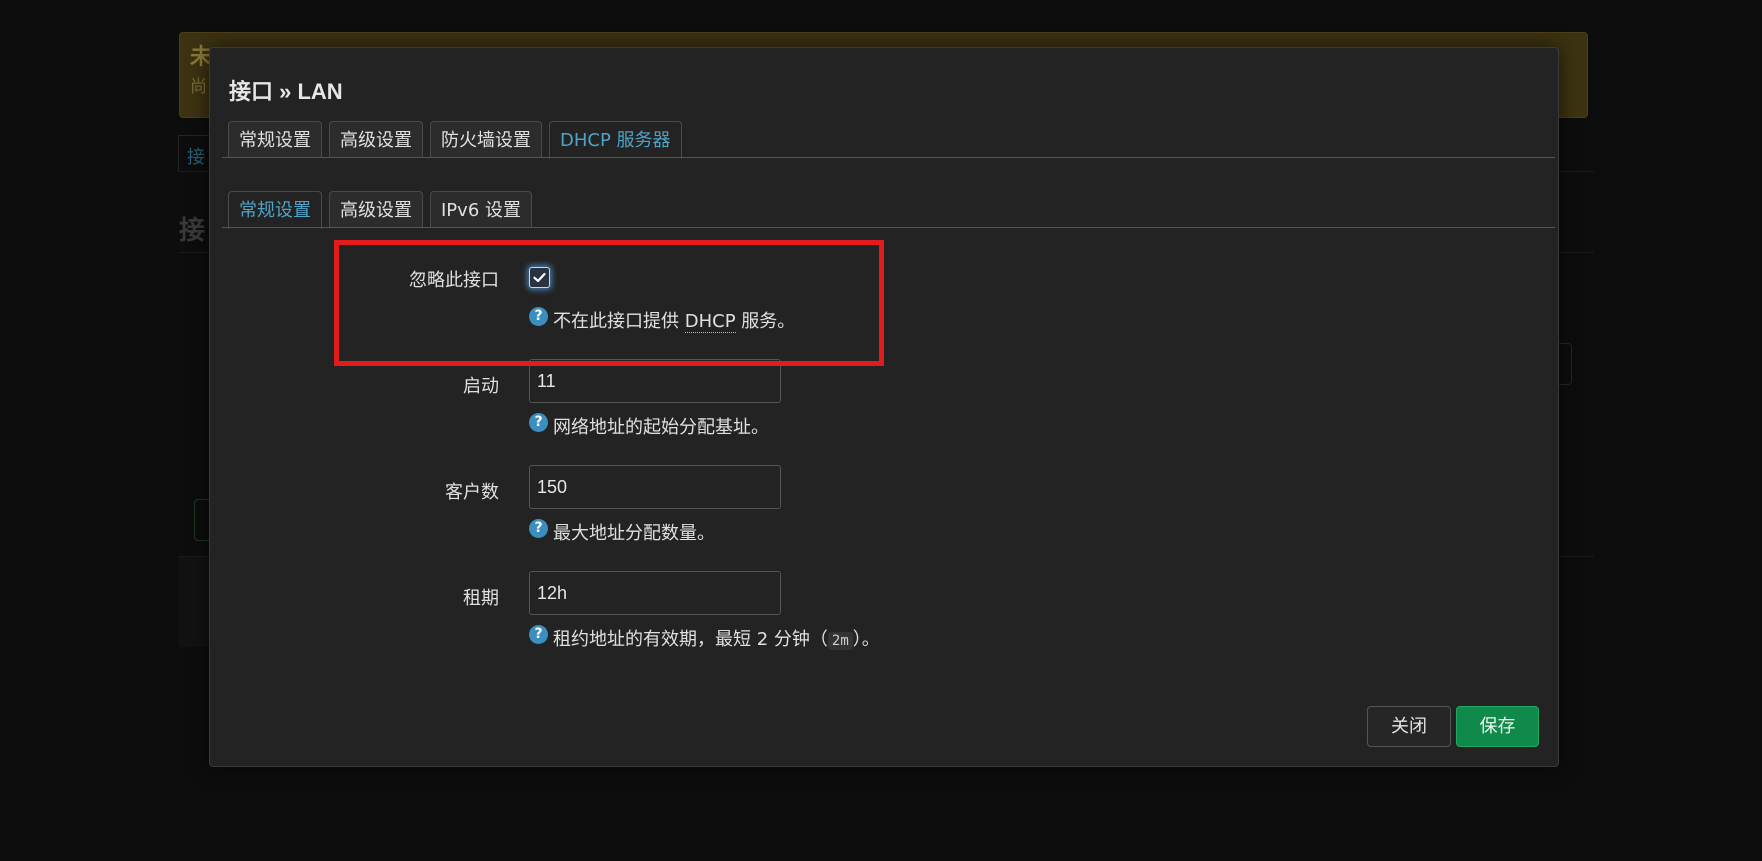 This screenshot has height=861, width=1762. Describe the element at coordinates (690, 639) in the screenshot. I see `help-text-prefix: 租约地址的有效期，最短 2 分钟（` at that location.